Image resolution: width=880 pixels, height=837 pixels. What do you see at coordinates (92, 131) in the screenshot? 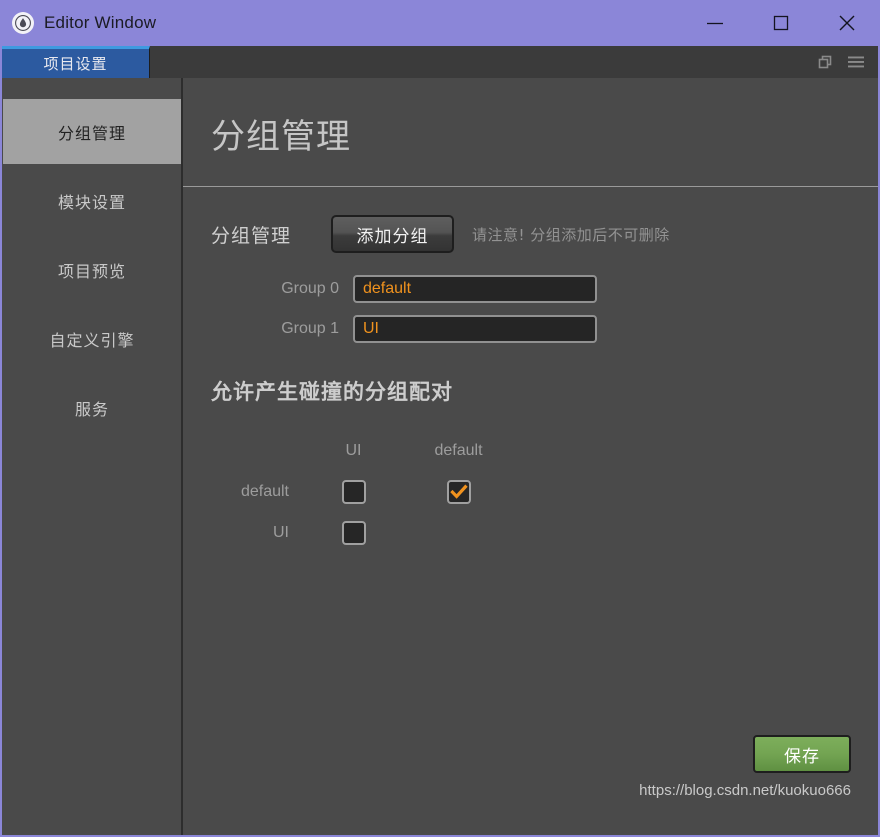
I see `sidebar-item-group-management: 分组管理` at bounding box center [92, 131].